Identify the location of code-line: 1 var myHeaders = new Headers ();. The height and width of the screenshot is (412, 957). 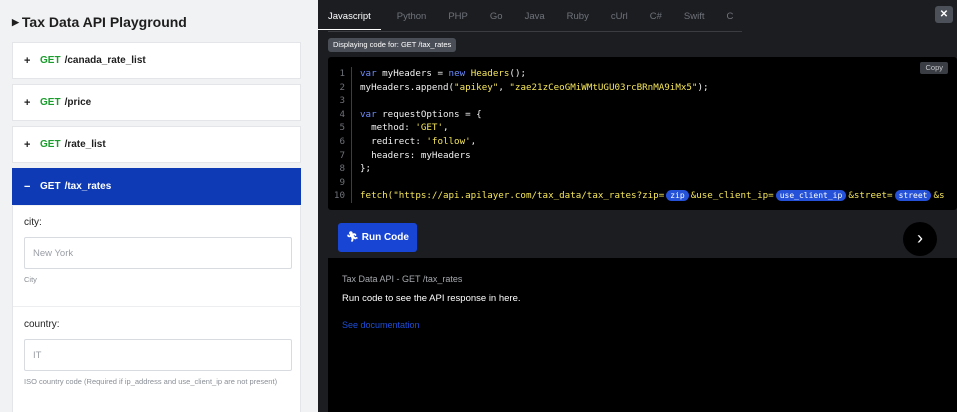
(636, 74).